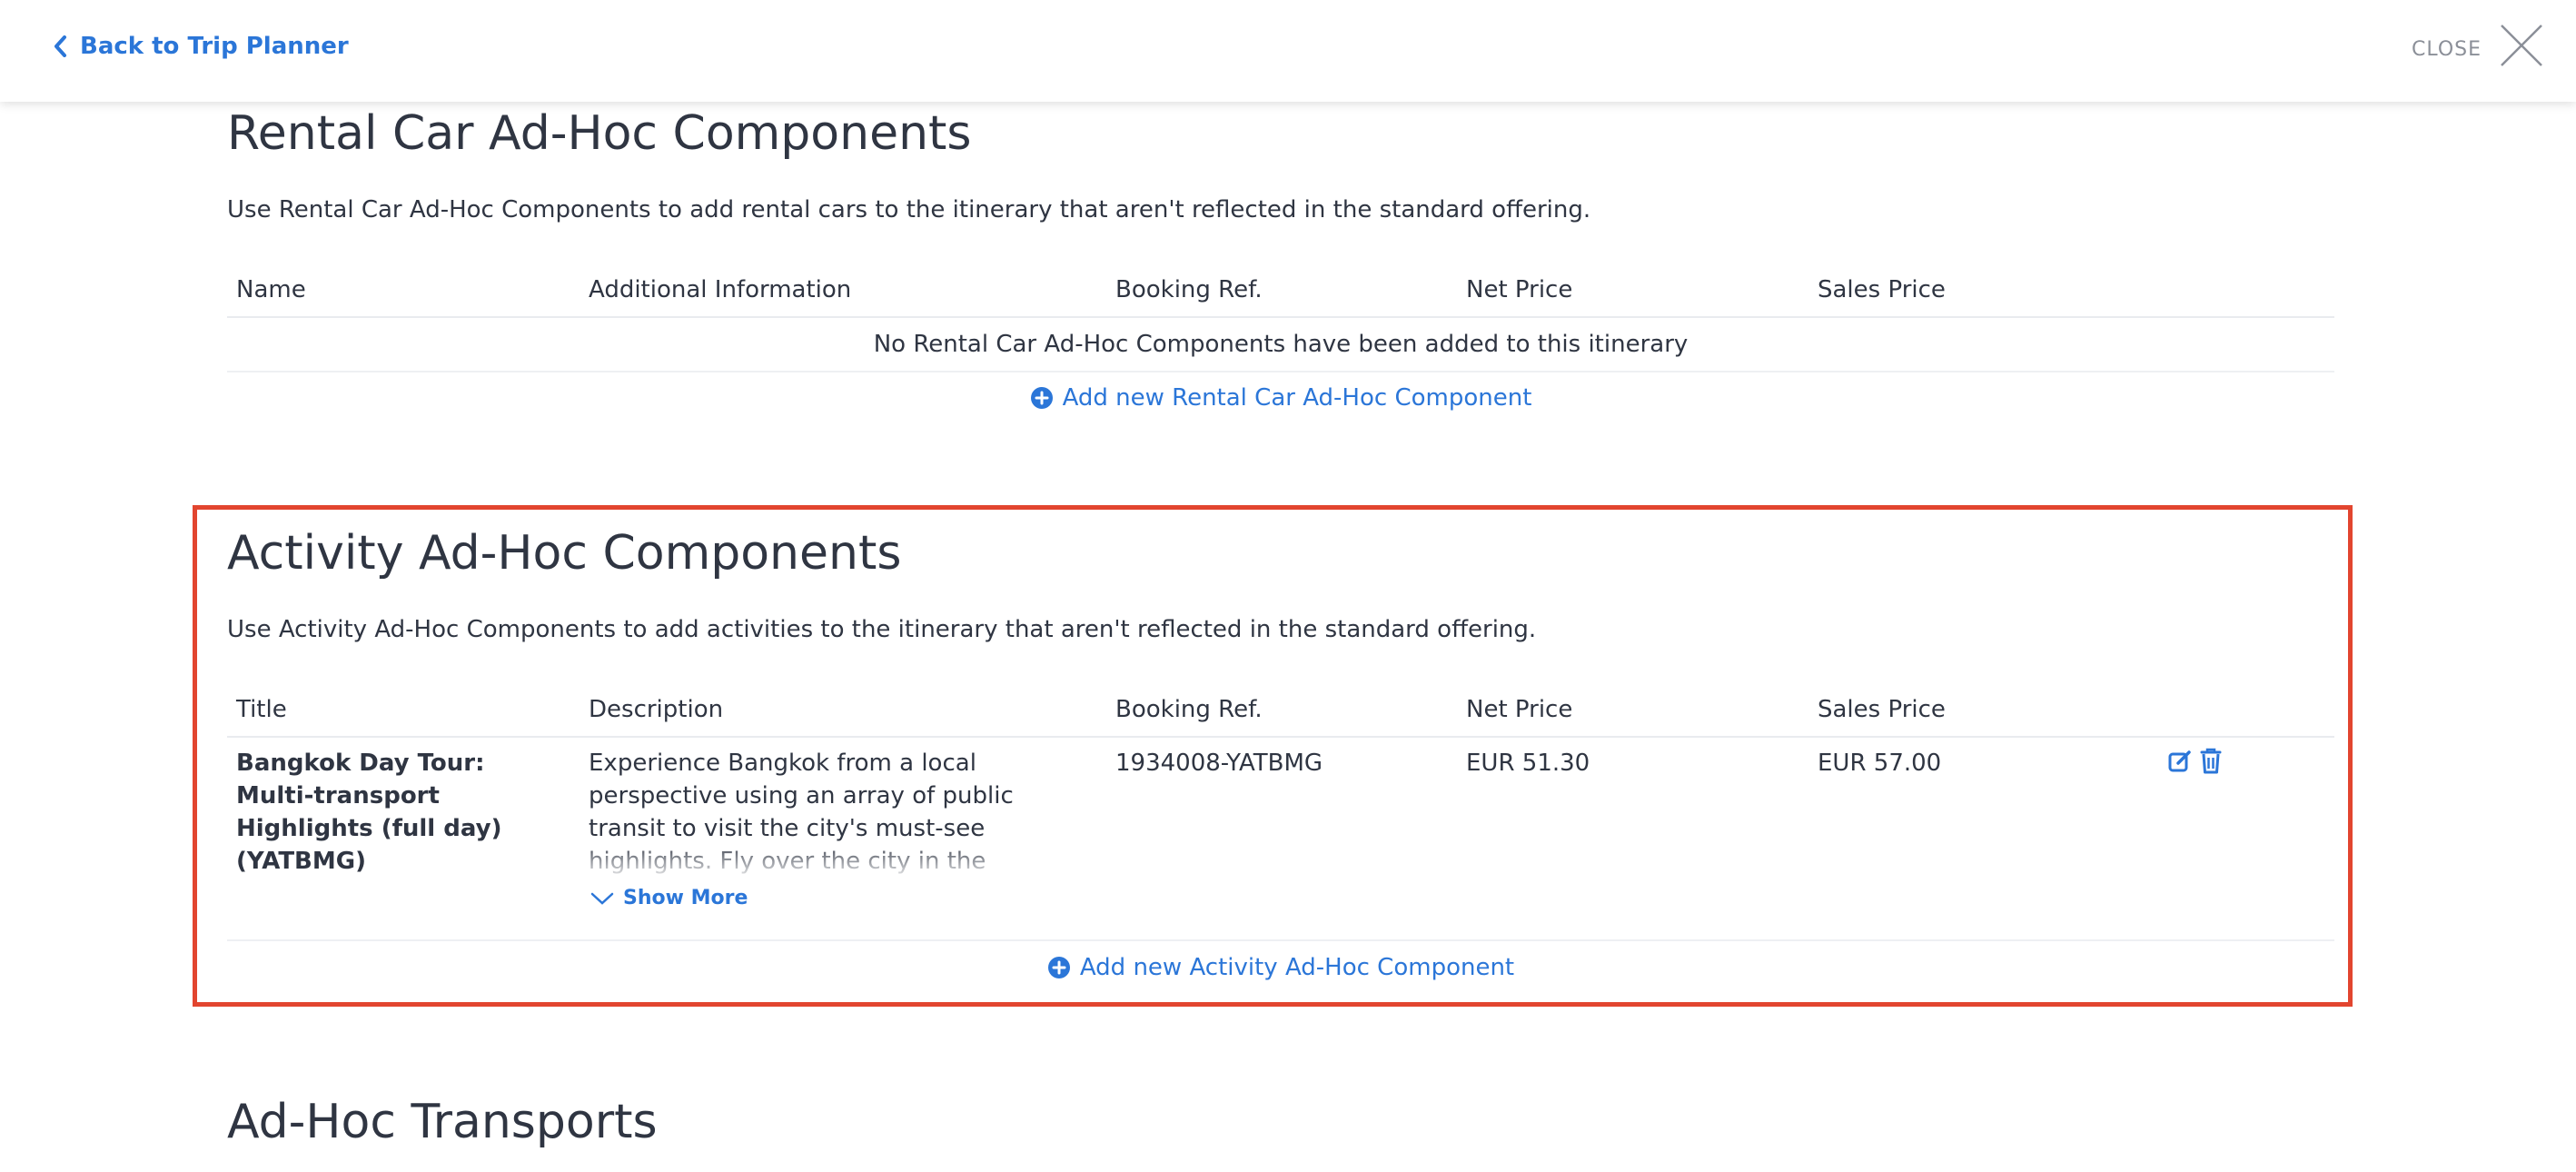  I want to click on back-to-trip-planner-link: Back to Trip Planner, so click(201, 46).